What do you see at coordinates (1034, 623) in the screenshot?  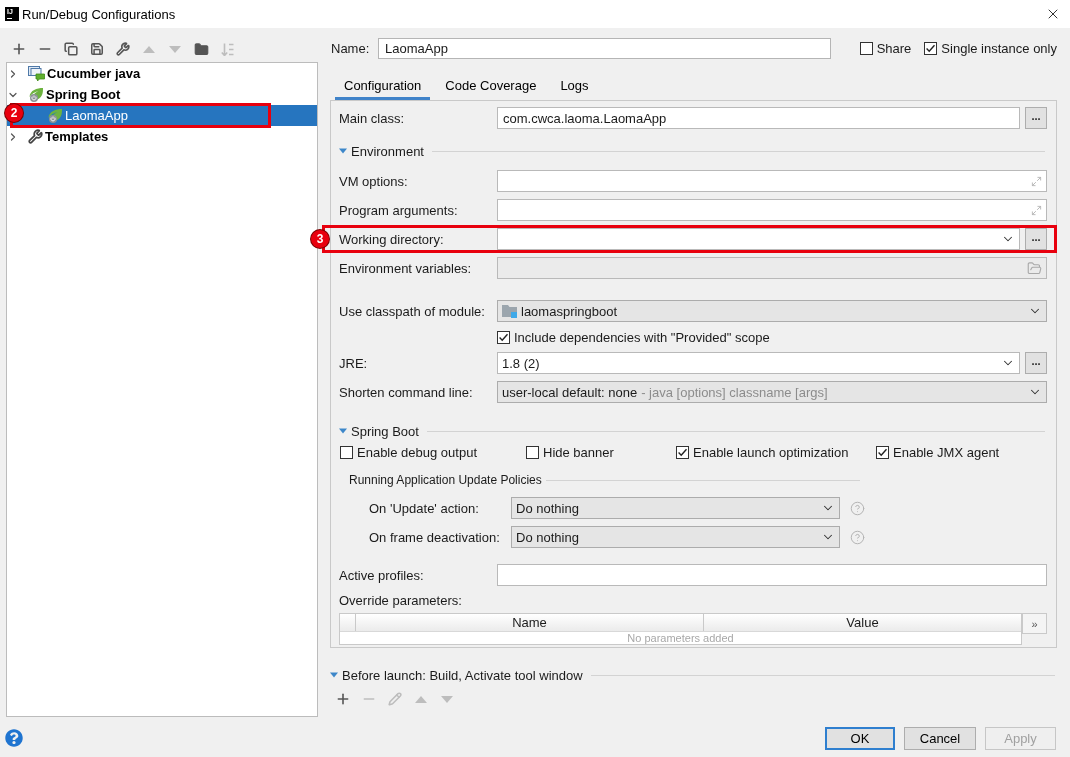 I see `more-button: »` at bounding box center [1034, 623].